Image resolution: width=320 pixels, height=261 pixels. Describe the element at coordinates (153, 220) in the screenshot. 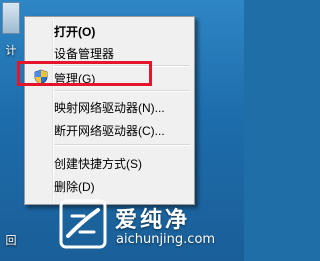

I see `watermark-title: 爱纯净` at that location.